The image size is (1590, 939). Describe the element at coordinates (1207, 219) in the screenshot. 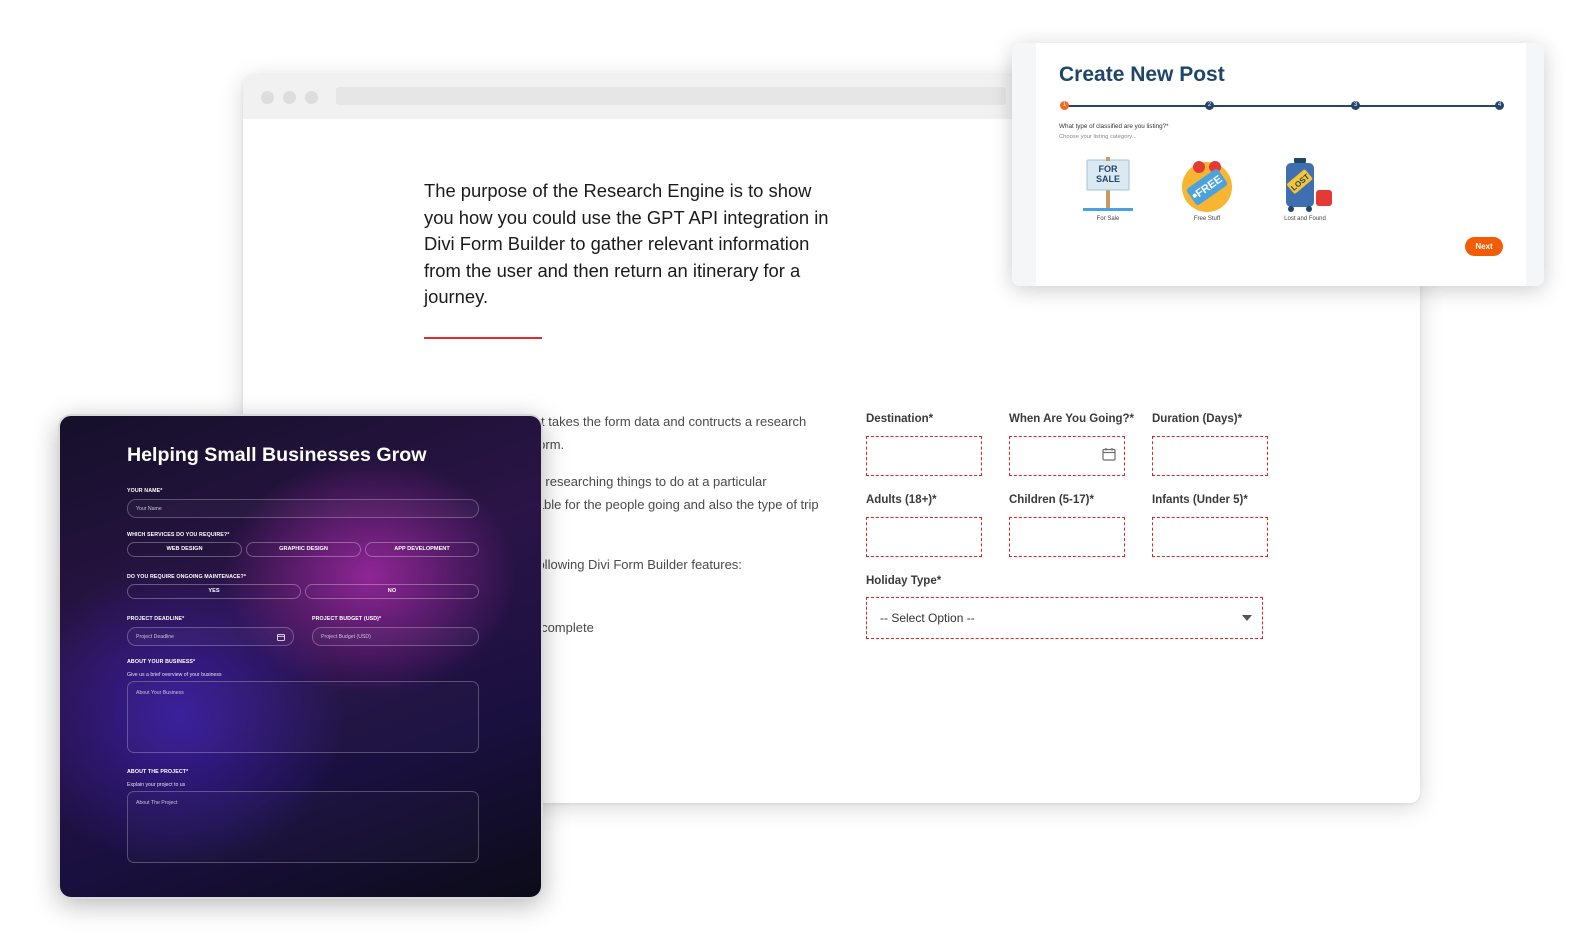

I see `category-label: Free Stuff` at that location.